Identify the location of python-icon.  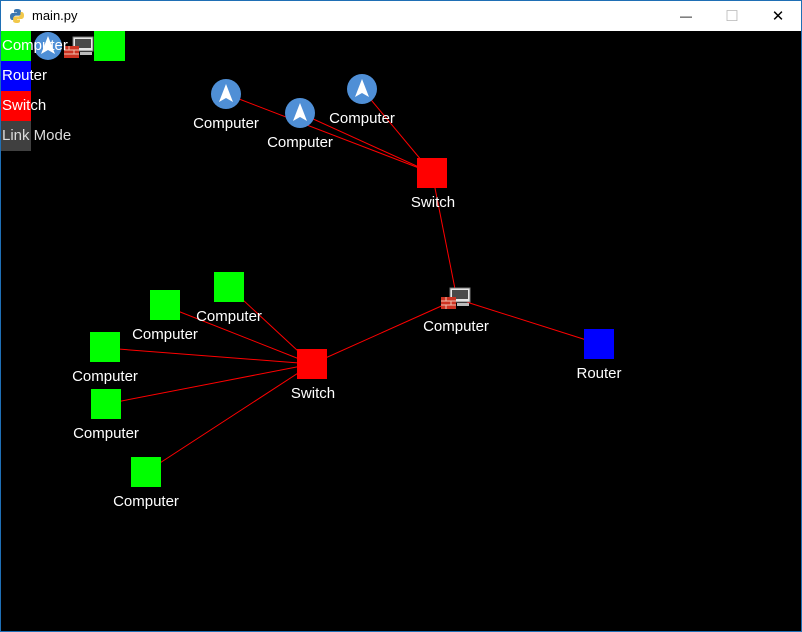
(17, 16).